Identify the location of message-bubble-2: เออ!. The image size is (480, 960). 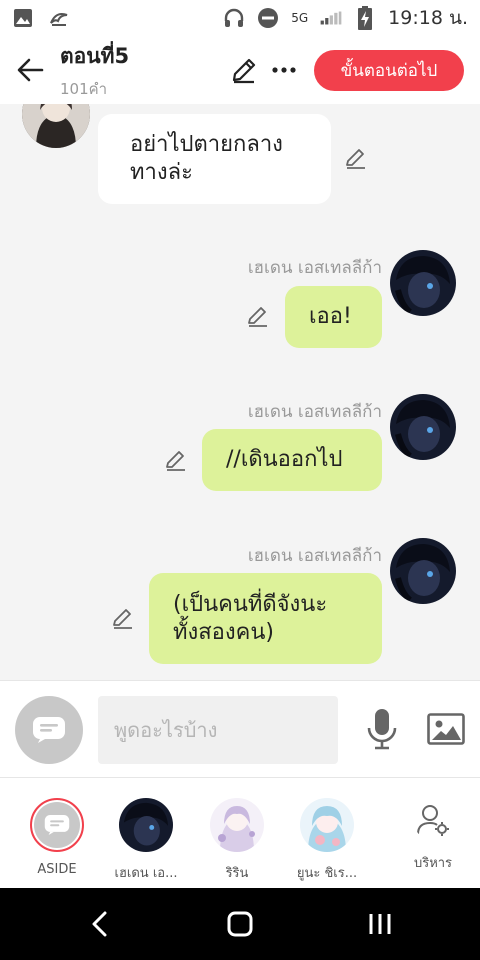
(333, 317).